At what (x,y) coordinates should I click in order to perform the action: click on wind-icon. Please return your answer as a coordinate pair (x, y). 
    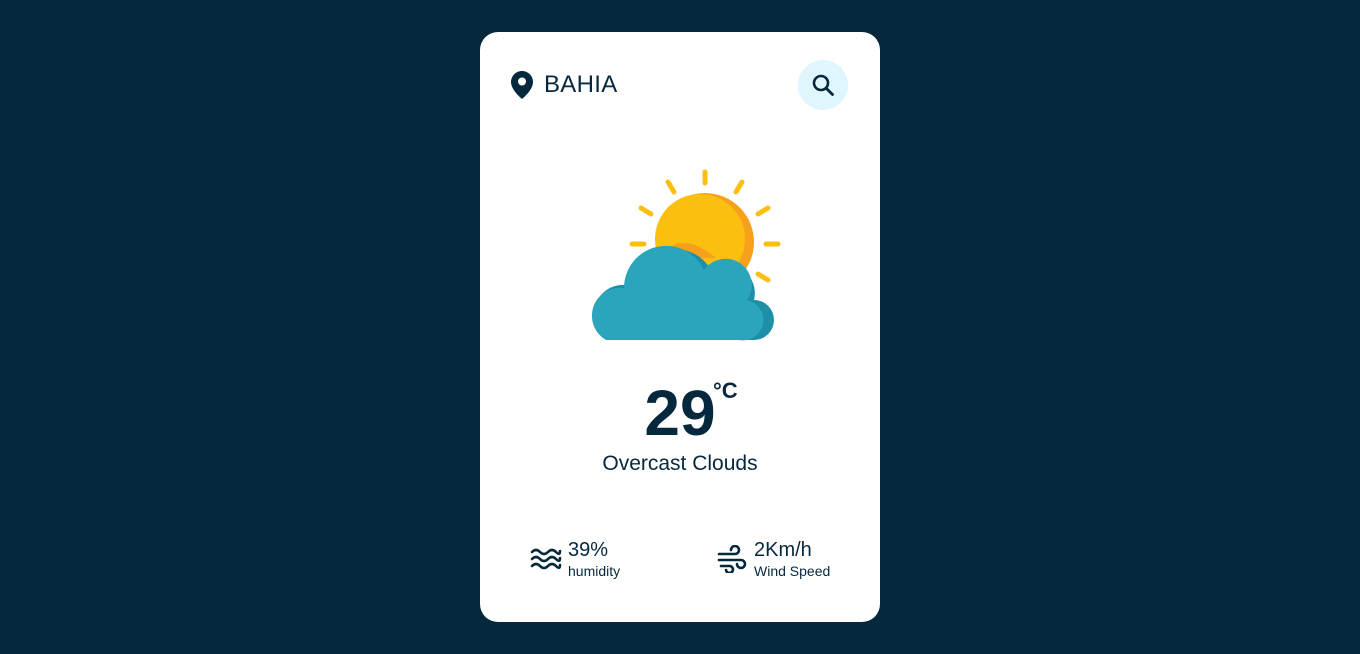
    Looking at the image, I should click on (732, 559).